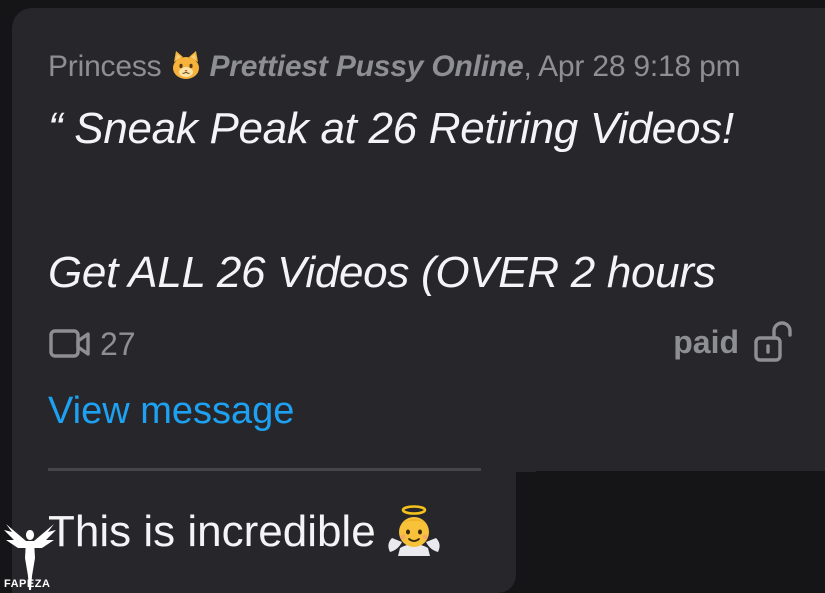  Describe the element at coordinates (118, 343) in the screenshot. I see `video-count-value: 27` at that location.